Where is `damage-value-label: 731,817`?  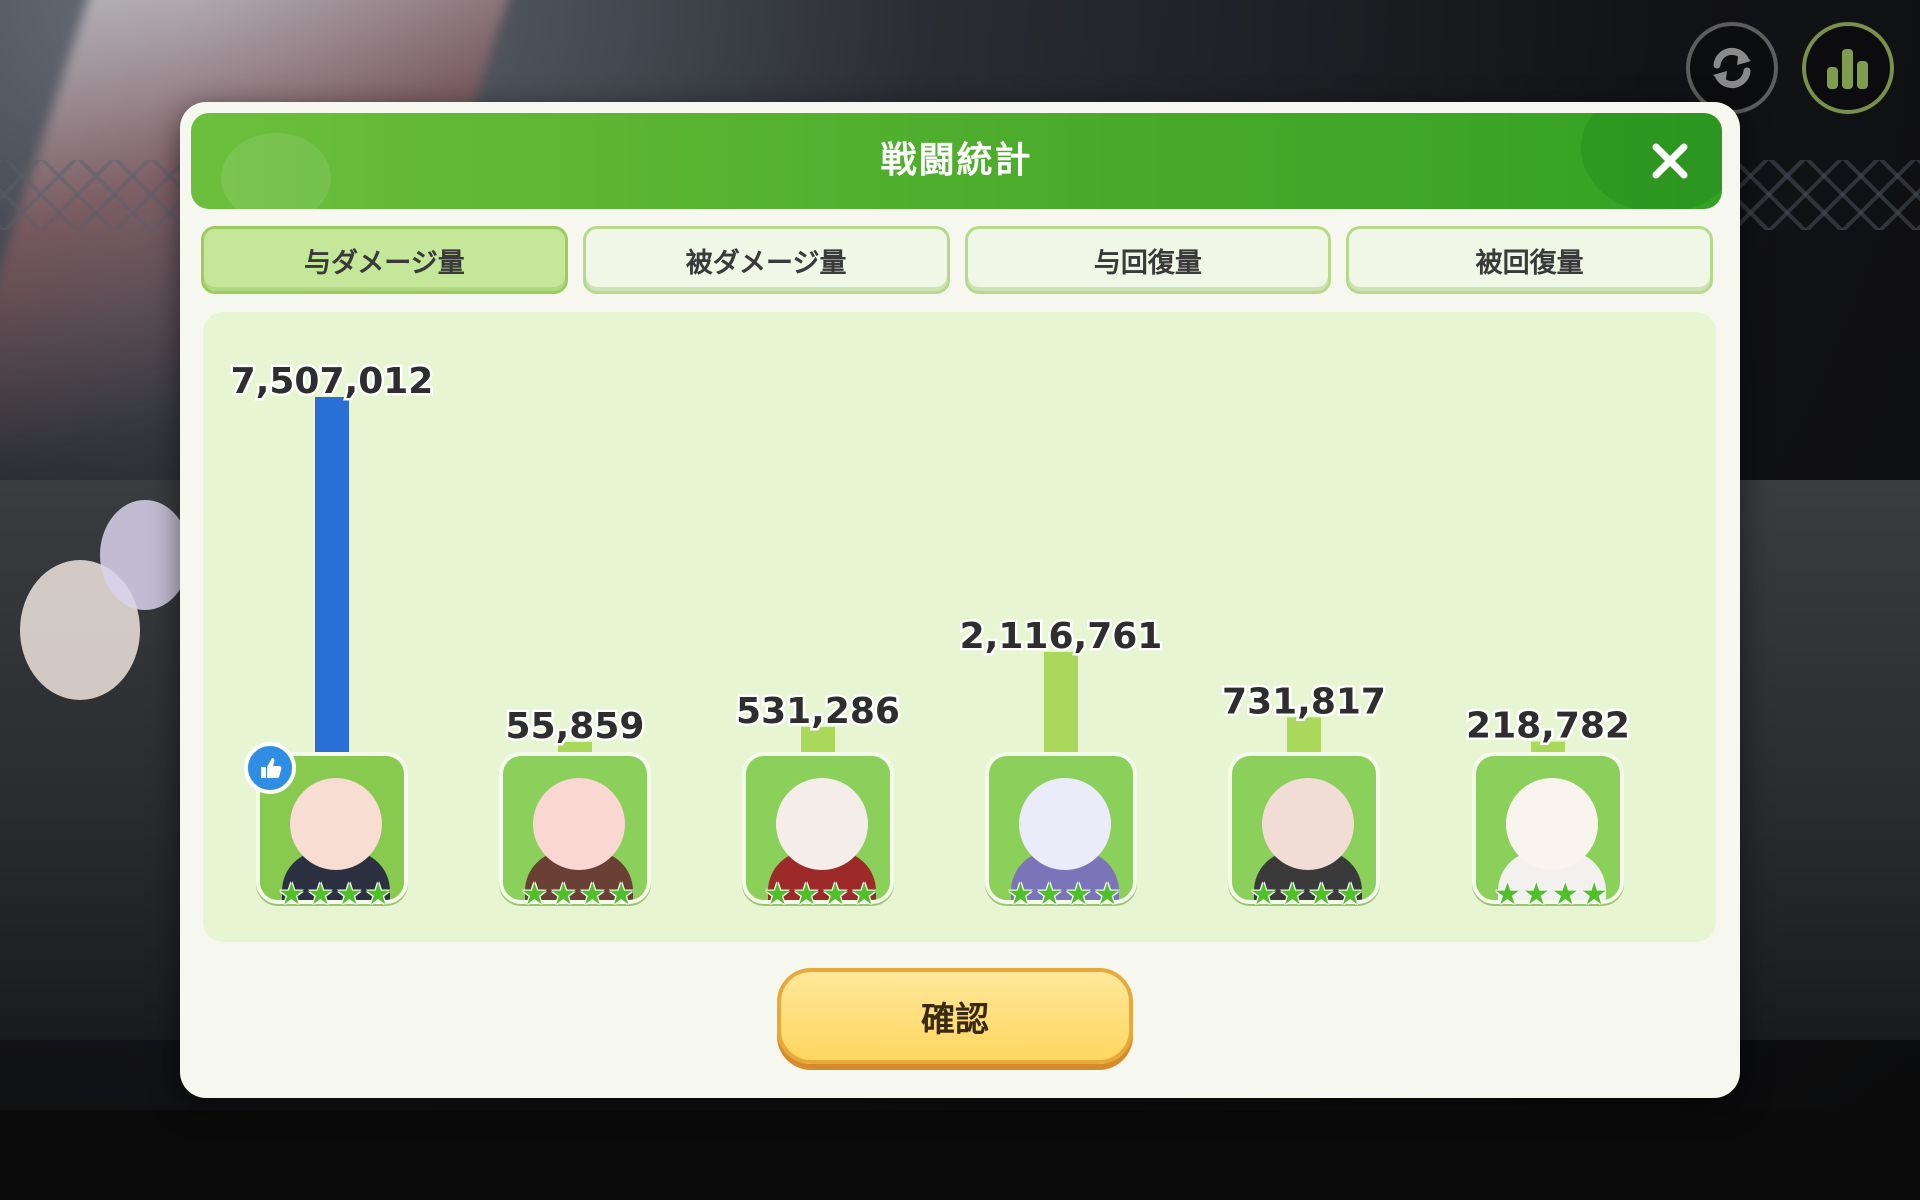
damage-value-label: 731,817 is located at coordinates (1304, 701).